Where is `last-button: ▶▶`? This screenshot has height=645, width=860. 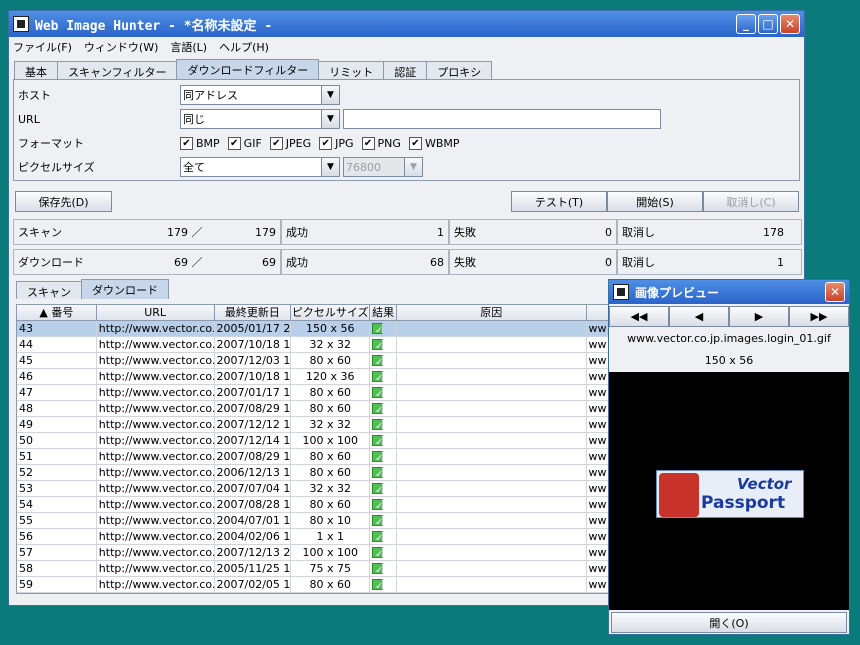
last-button: ▶▶ is located at coordinates (819, 316).